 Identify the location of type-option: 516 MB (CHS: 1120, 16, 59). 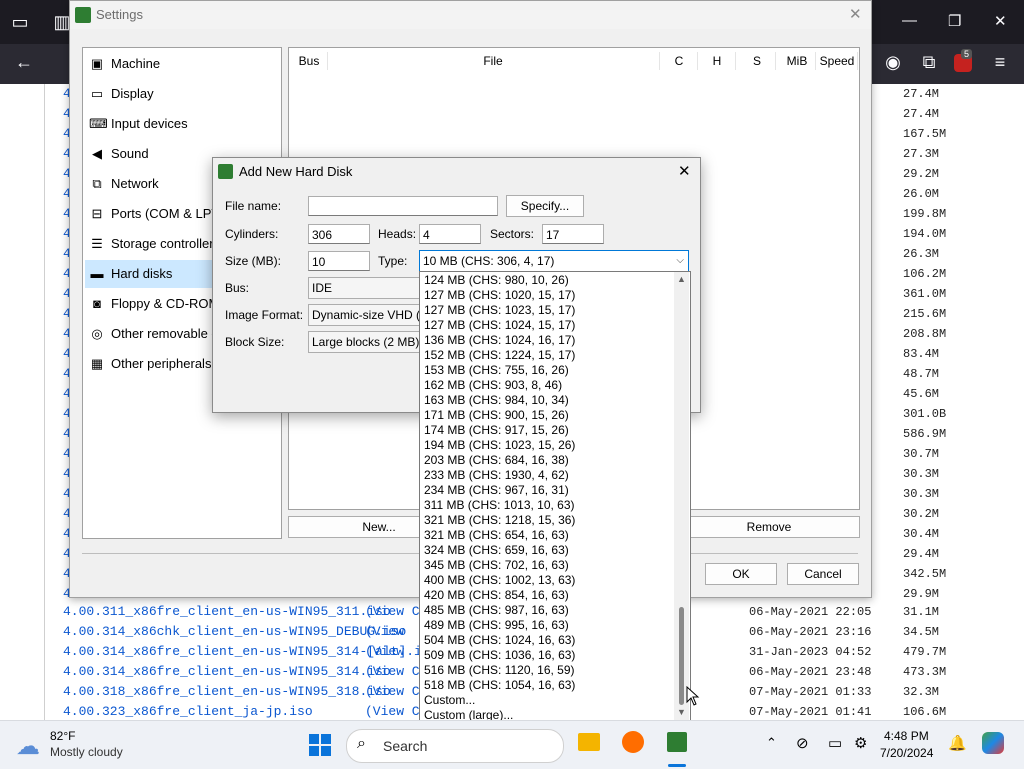
(548, 670).